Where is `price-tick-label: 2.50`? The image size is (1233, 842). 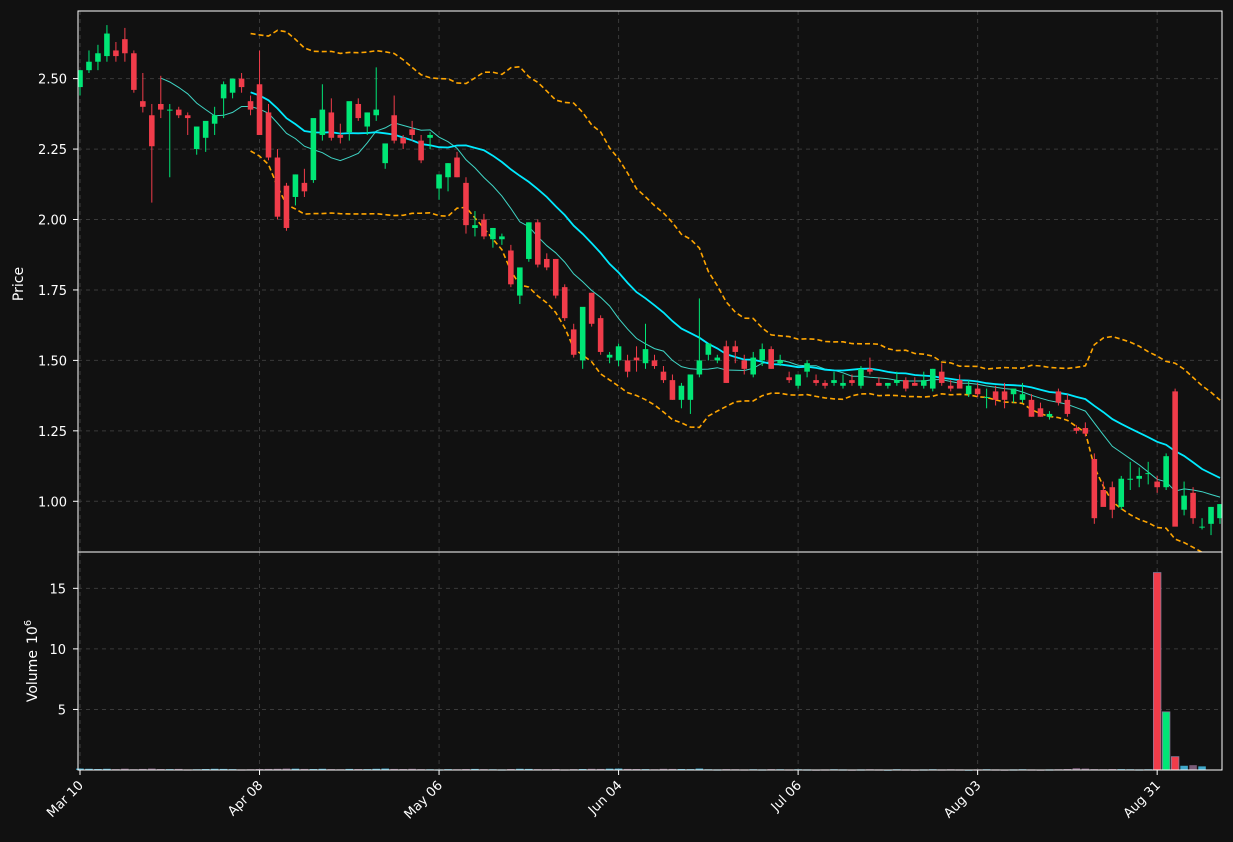 price-tick-label: 2.50 is located at coordinates (52, 80).